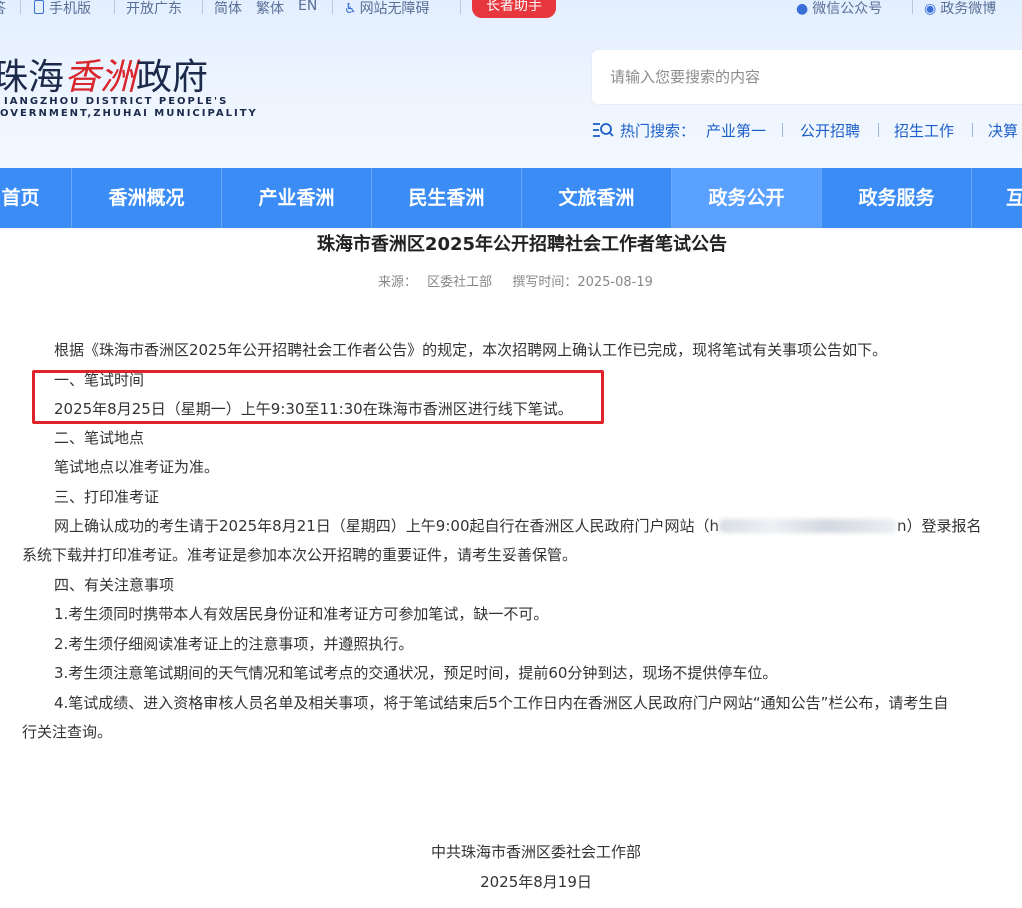 The height and width of the screenshot is (908, 1022). What do you see at coordinates (146, 198) in the screenshot?
I see `nav-item-overview: 香洲概况` at bounding box center [146, 198].